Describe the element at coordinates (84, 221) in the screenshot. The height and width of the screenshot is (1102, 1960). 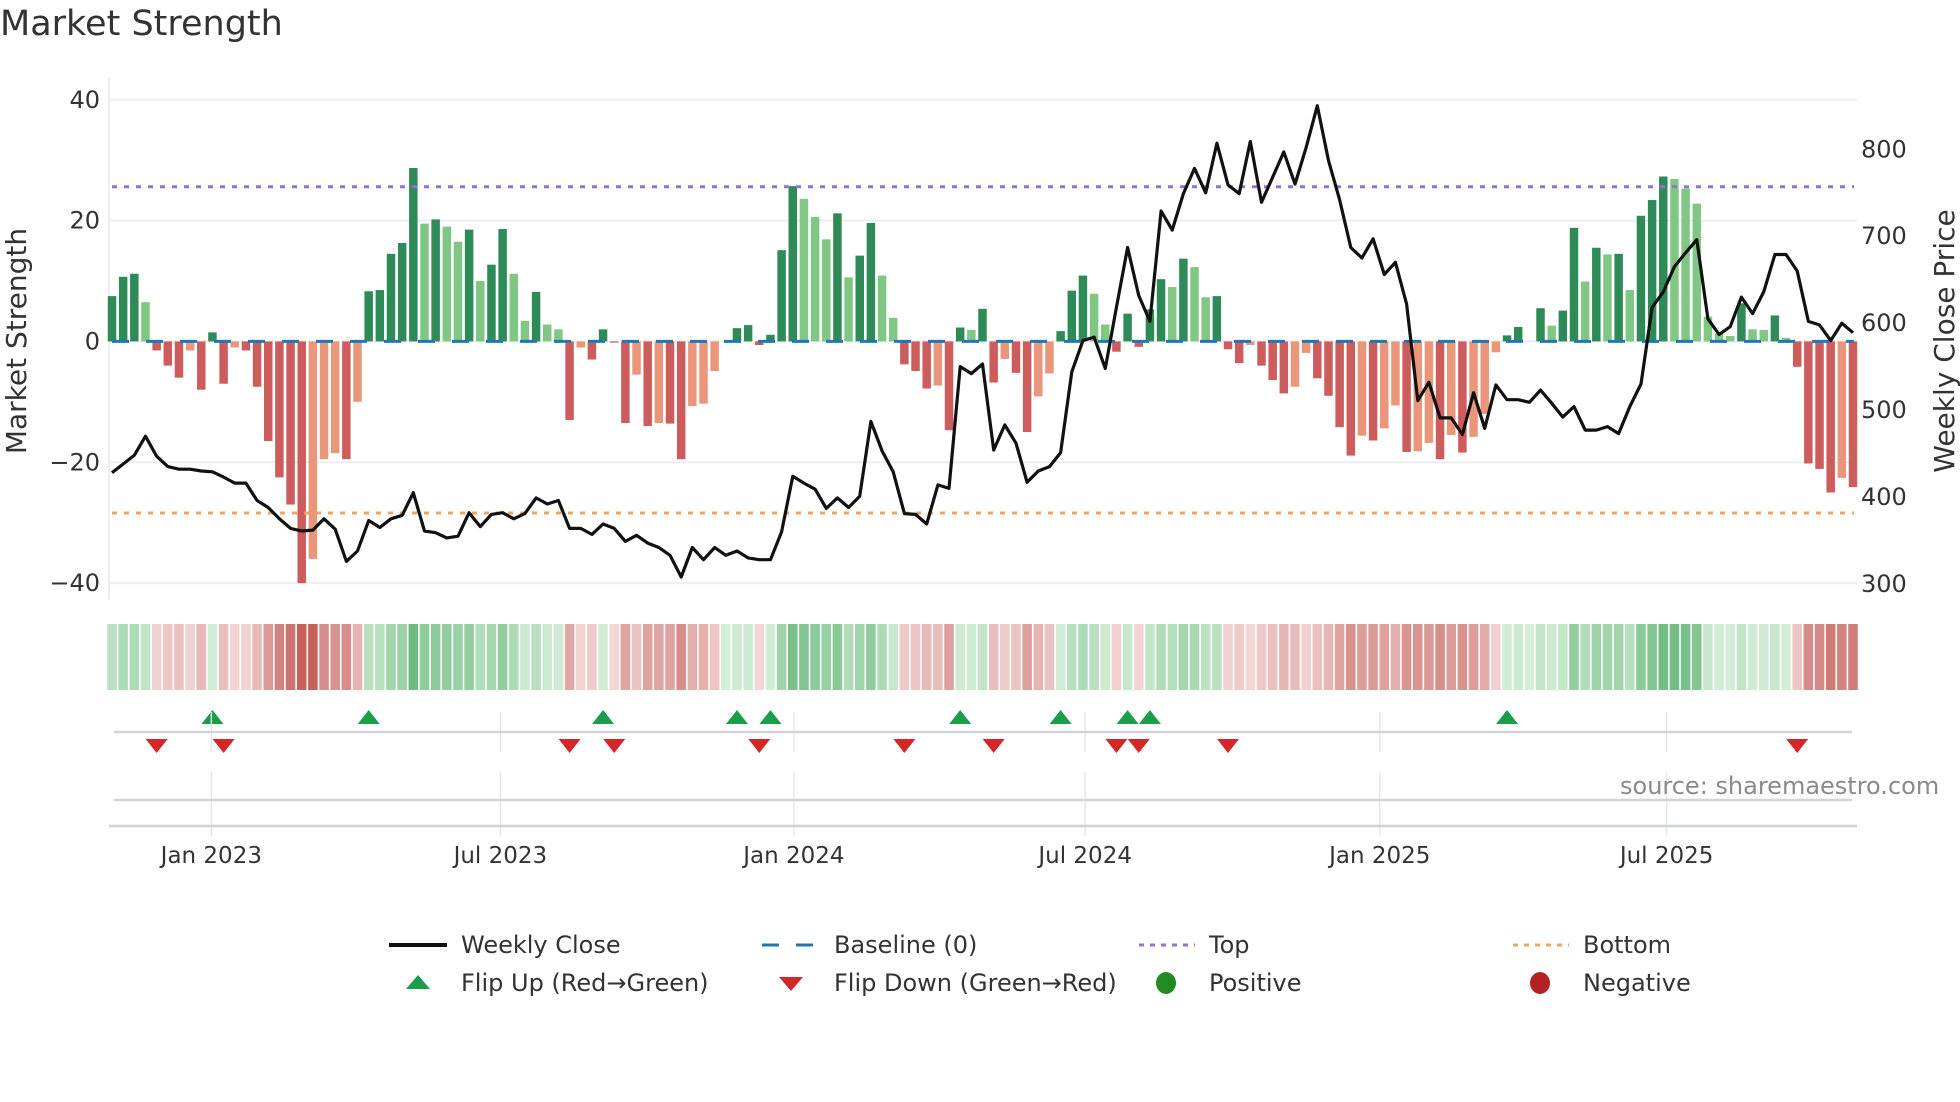
I see `y-tick-label-left: 20` at that location.